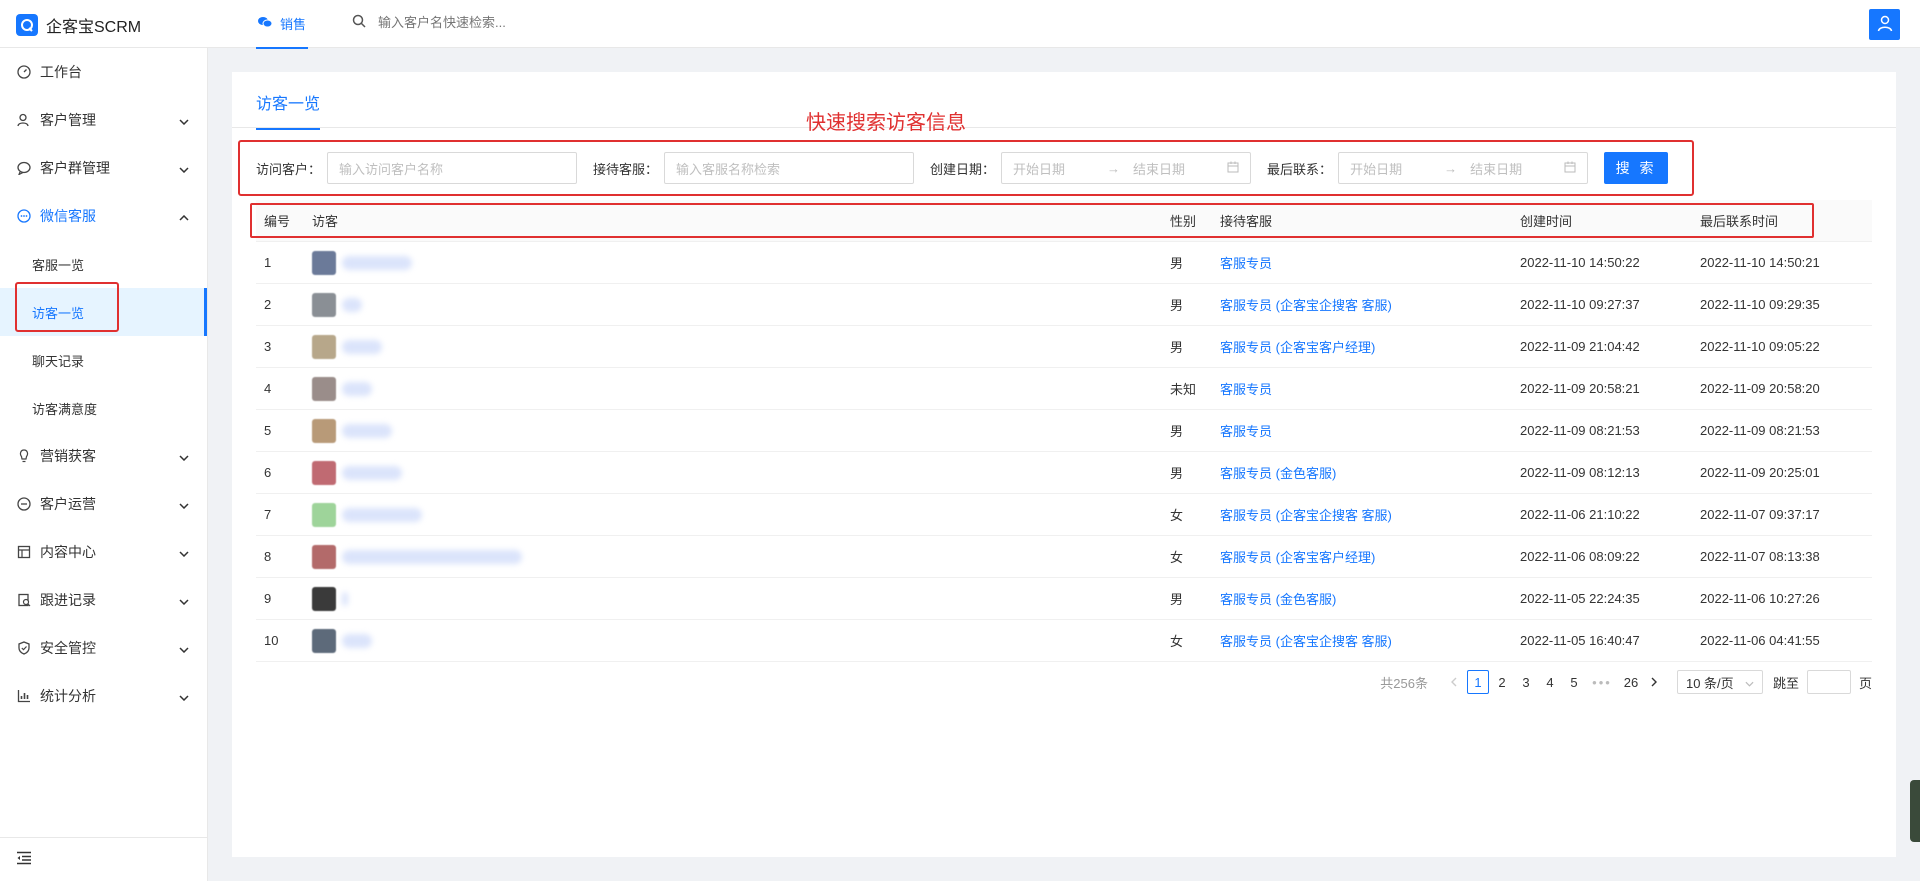  What do you see at coordinates (1580, 640) in the screenshot?
I see `created-time-cell: 2022-11-05 16:40:47` at bounding box center [1580, 640].